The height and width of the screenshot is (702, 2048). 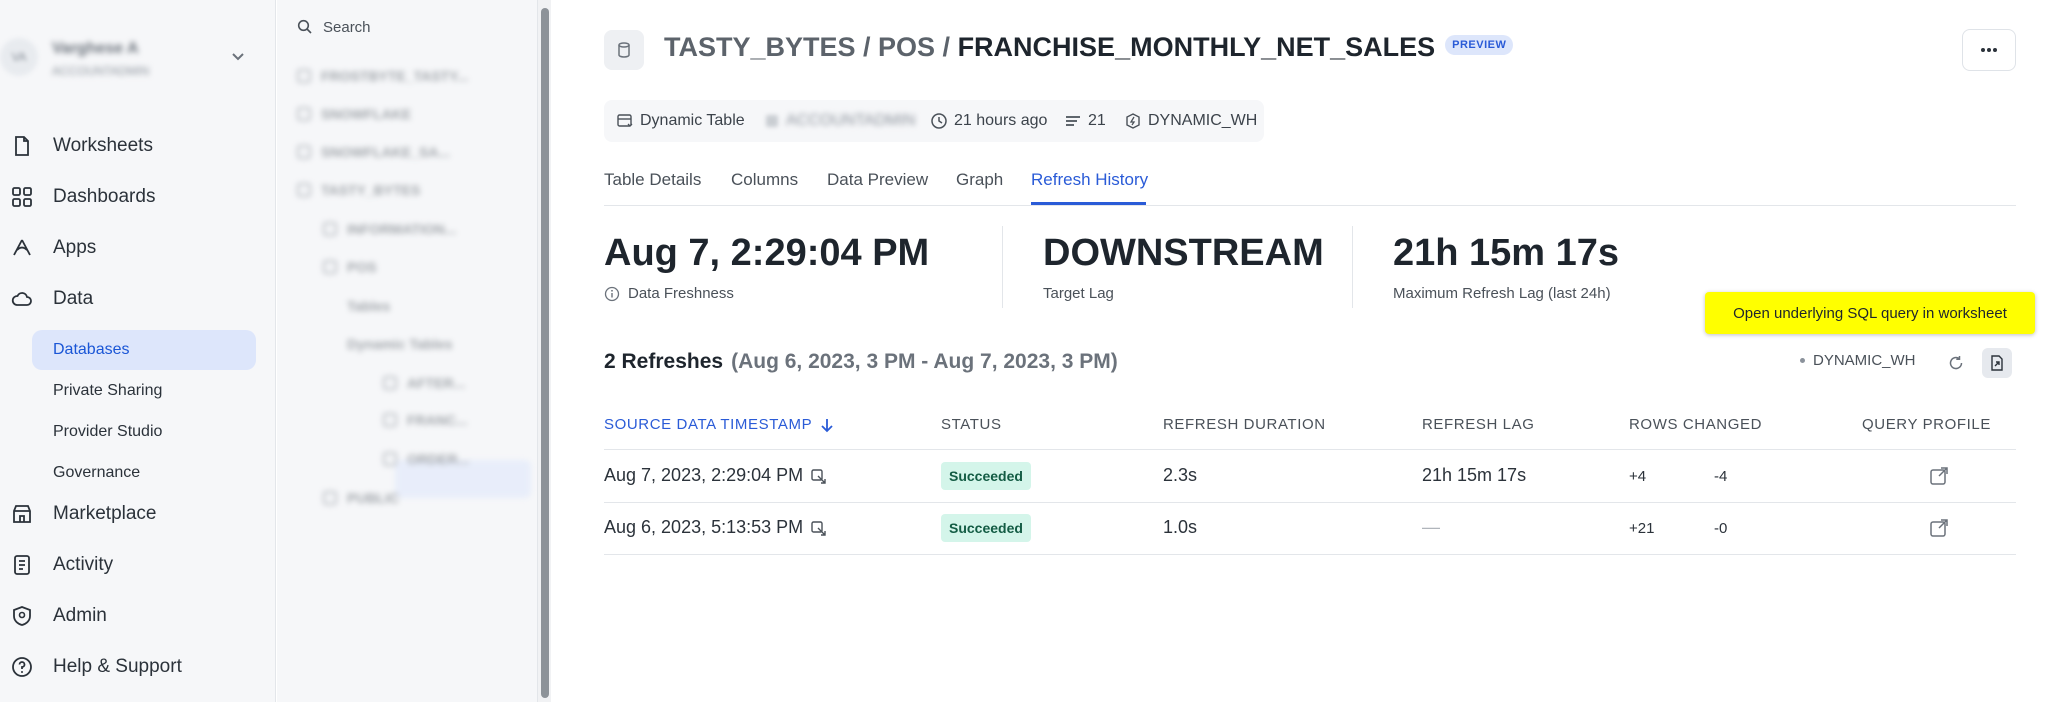 What do you see at coordinates (1183, 253) in the screenshot?
I see `stat-value: DOWNSTREAM` at bounding box center [1183, 253].